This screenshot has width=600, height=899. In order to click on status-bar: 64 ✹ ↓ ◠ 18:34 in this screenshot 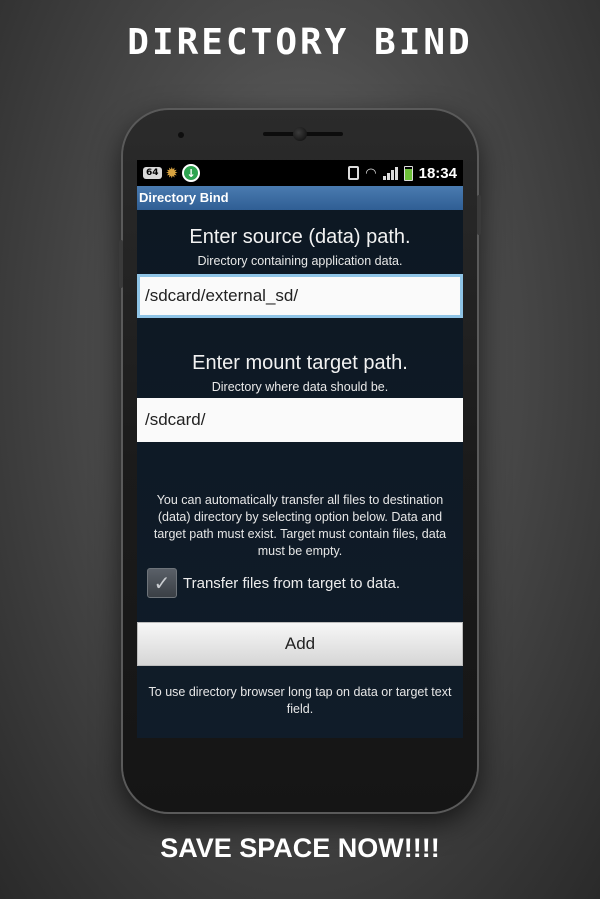, I will do `click(300, 173)`.